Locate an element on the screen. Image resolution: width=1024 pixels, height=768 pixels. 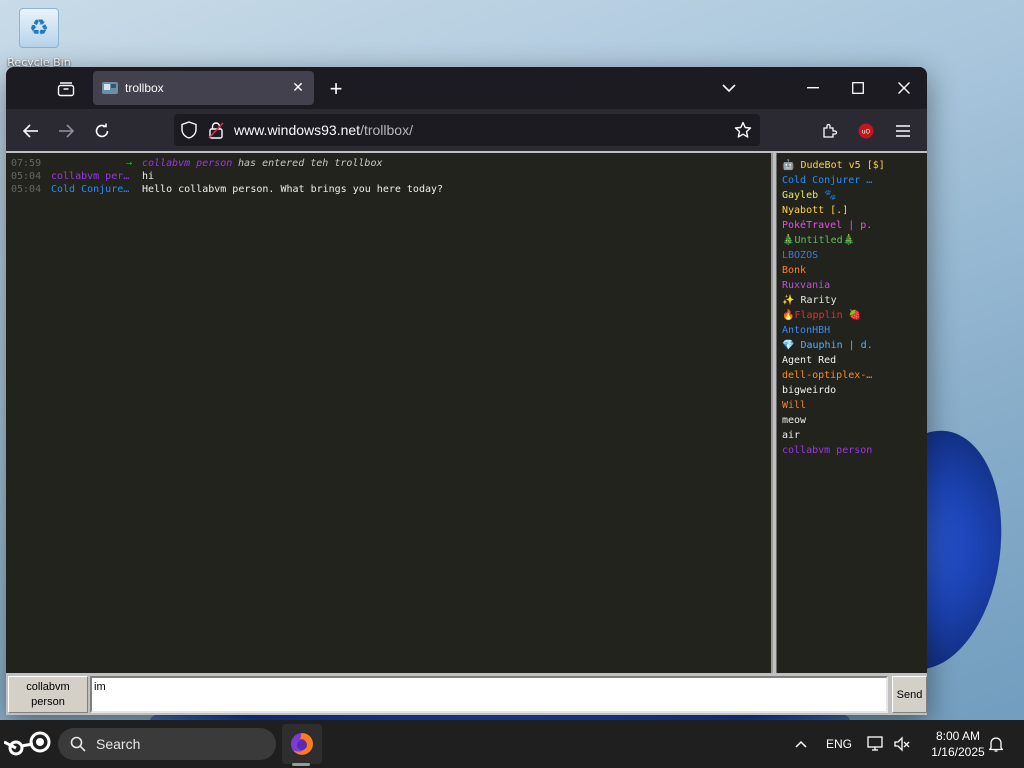
user-list-item: 🎄Untitled🎄 is located at coordinates (854, 240).